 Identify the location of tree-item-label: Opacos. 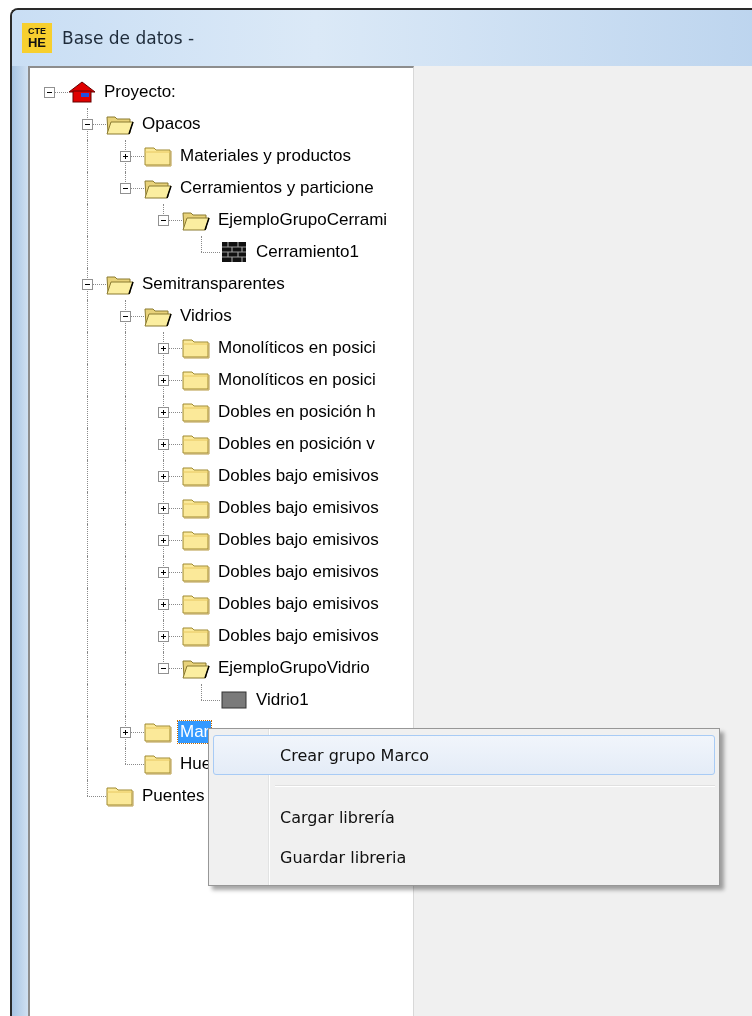
(171, 124).